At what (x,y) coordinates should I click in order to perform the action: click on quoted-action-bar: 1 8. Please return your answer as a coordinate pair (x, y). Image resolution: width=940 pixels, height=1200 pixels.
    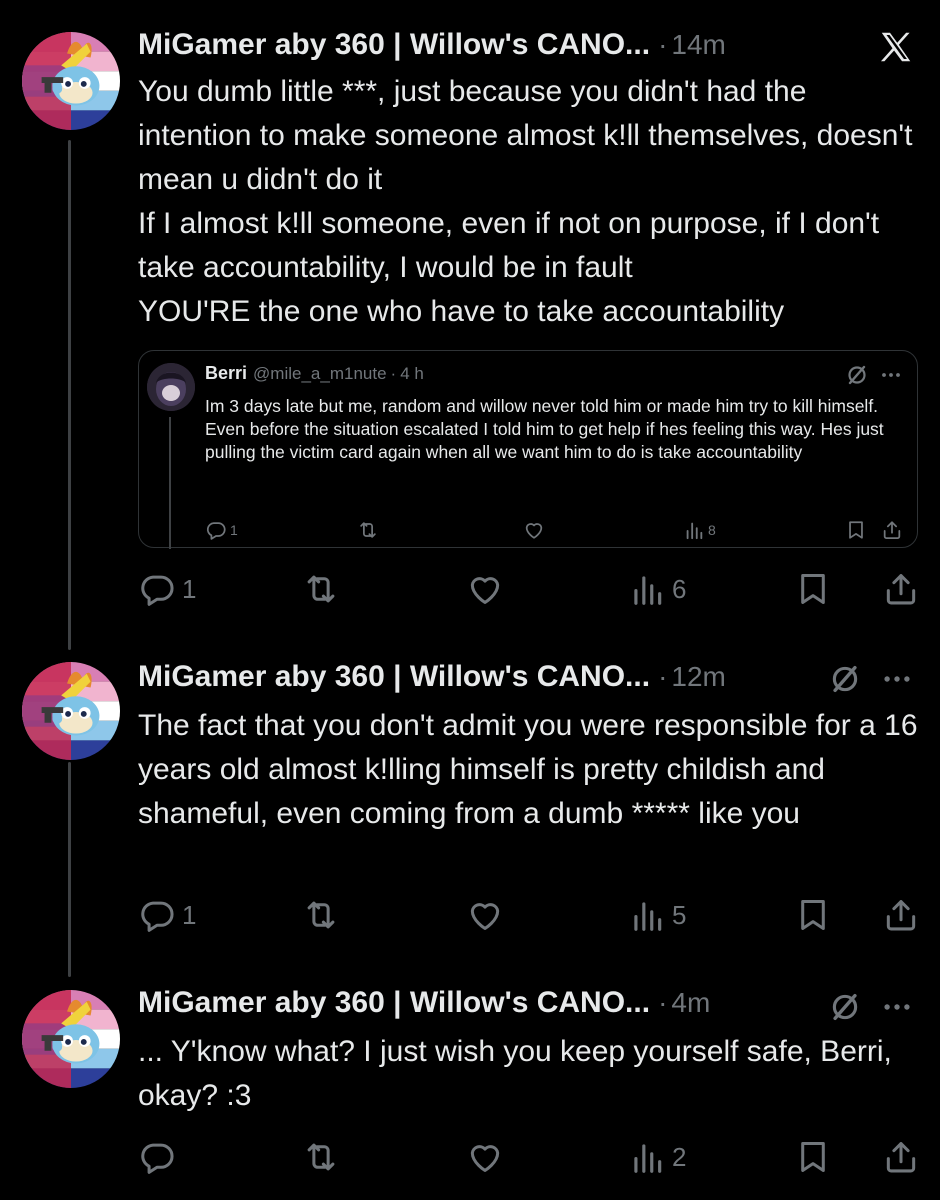
    Looking at the image, I should click on (555, 531).